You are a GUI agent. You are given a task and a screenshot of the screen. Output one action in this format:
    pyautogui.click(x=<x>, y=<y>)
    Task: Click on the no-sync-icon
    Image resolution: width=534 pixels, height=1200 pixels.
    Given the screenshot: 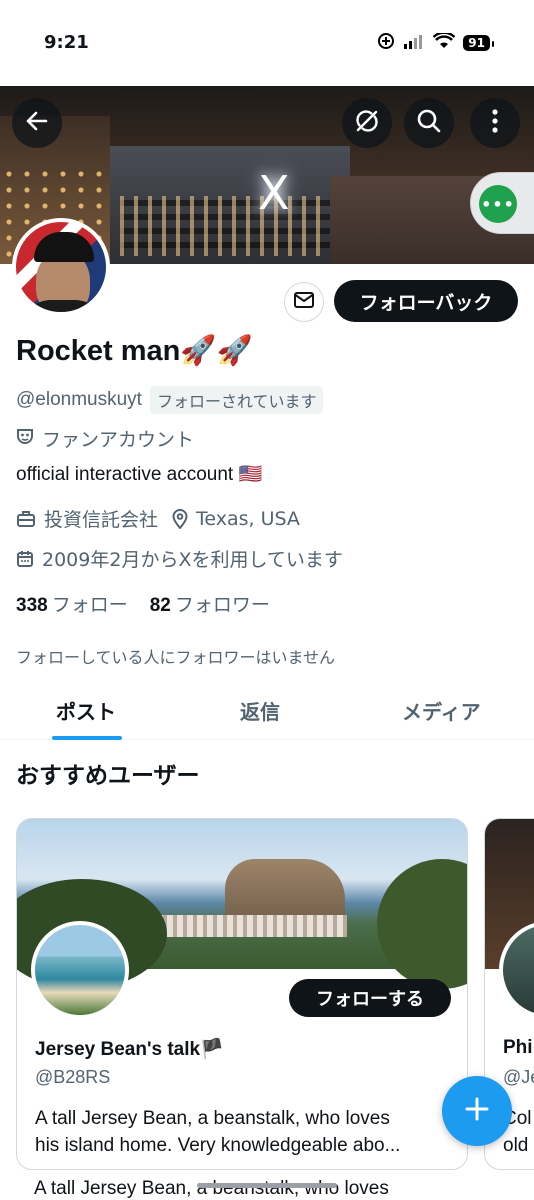 What is the action you would take?
    pyautogui.click(x=367, y=123)
    